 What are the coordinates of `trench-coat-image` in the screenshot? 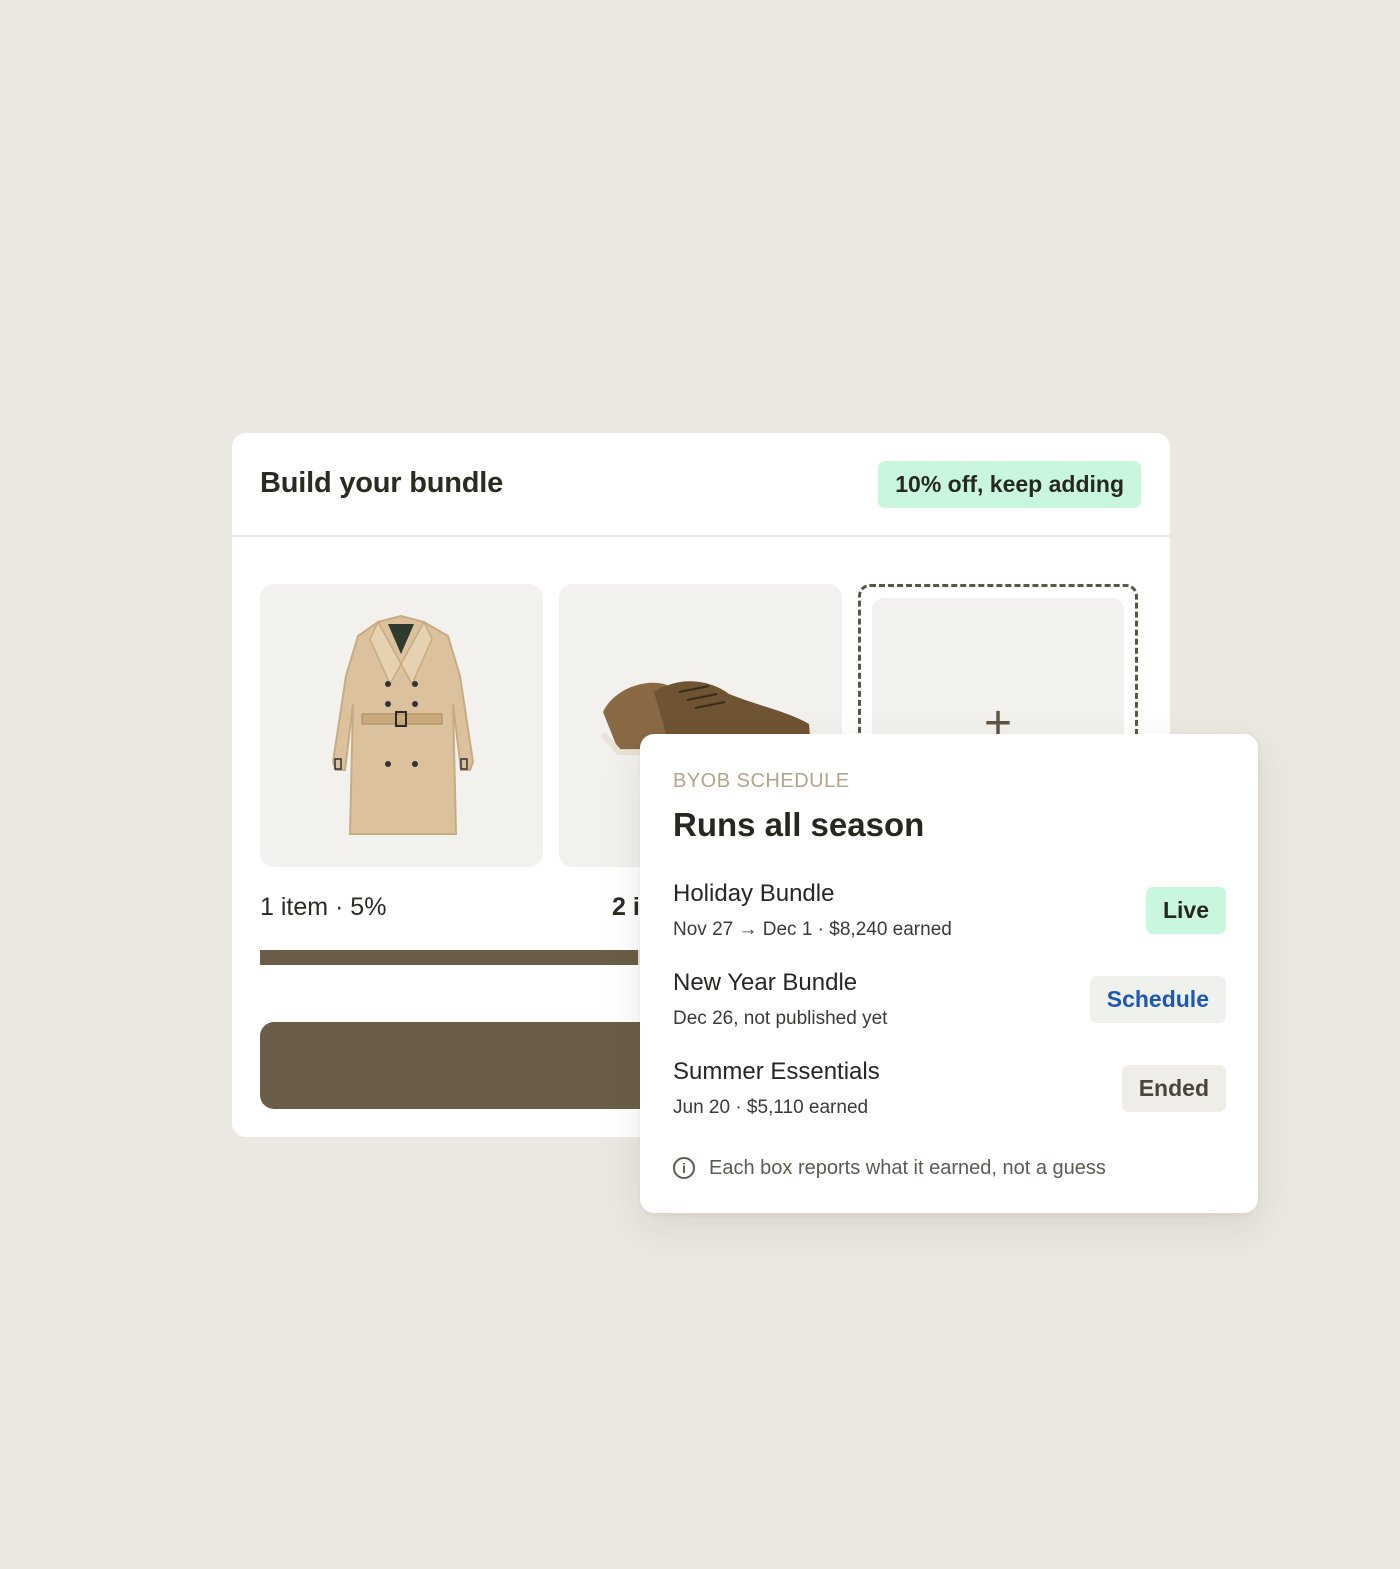 It's located at (403, 724).